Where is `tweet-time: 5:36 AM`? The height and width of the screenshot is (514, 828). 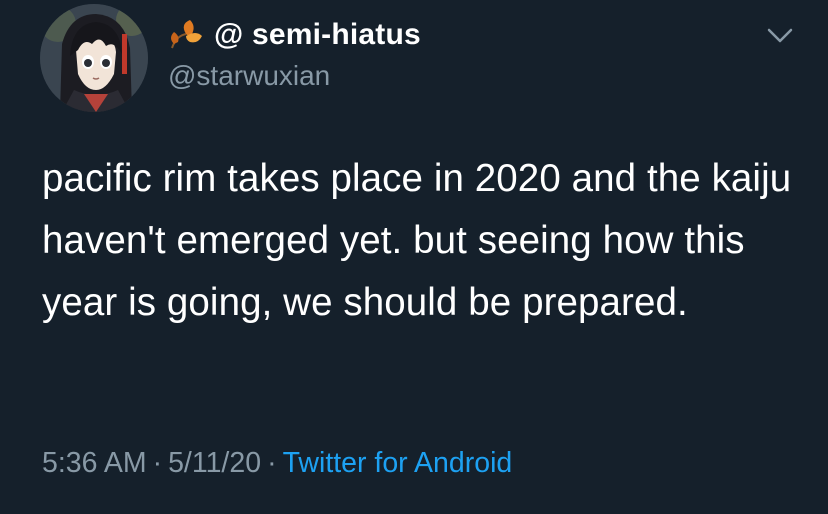 tweet-time: 5:36 AM is located at coordinates (94, 463).